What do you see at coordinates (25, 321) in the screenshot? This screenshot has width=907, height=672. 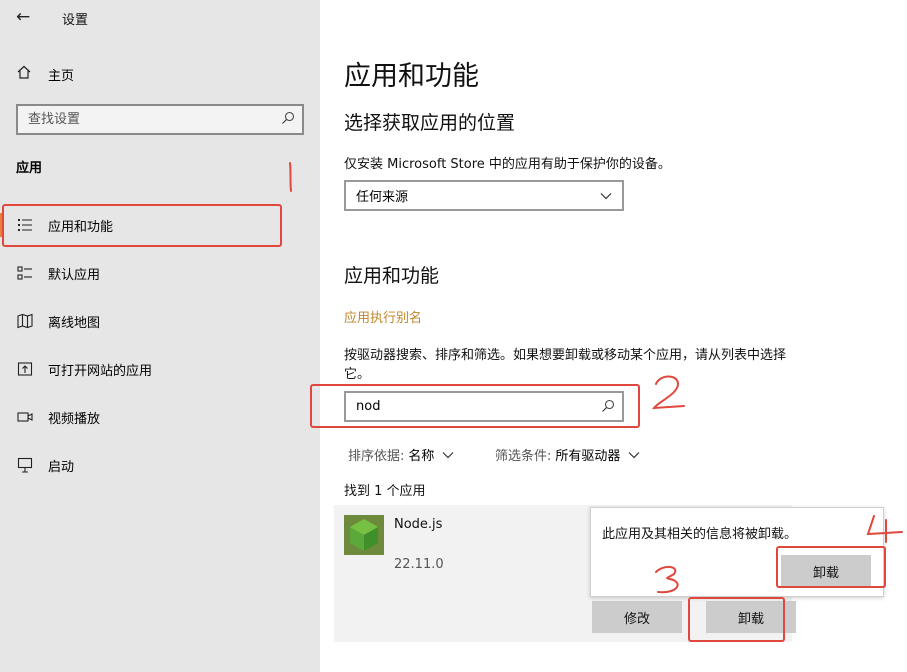 I see `offline-maps-icon` at bounding box center [25, 321].